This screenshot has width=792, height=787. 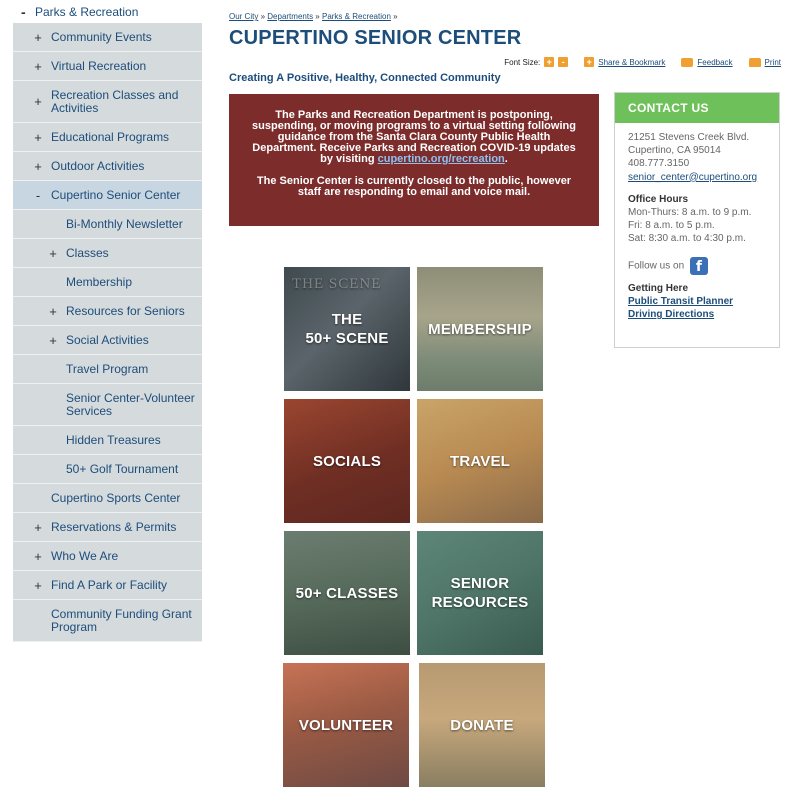 I want to click on tile-label-line-2: 50+ SCENE, so click(x=347, y=338).